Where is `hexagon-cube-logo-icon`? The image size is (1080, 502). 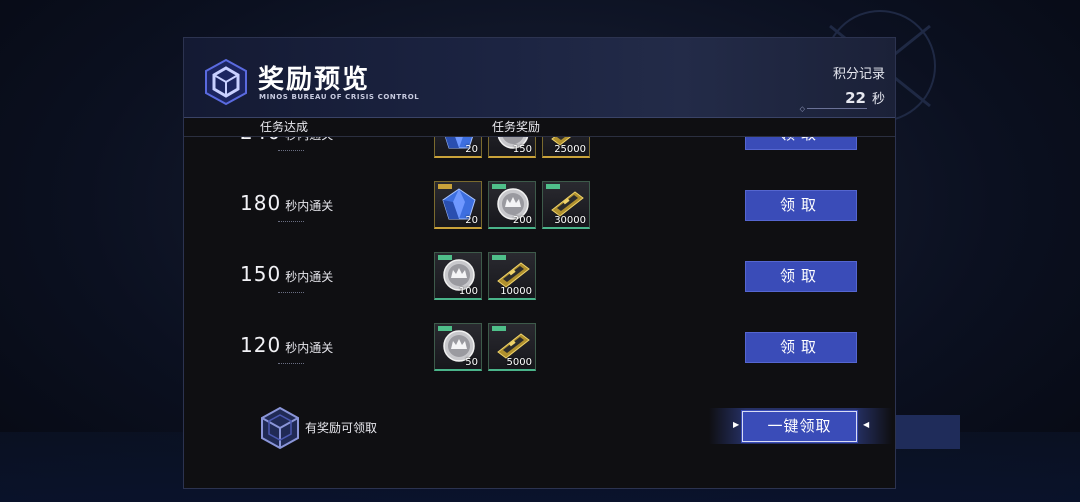 hexagon-cube-logo-icon is located at coordinates (226, 82).